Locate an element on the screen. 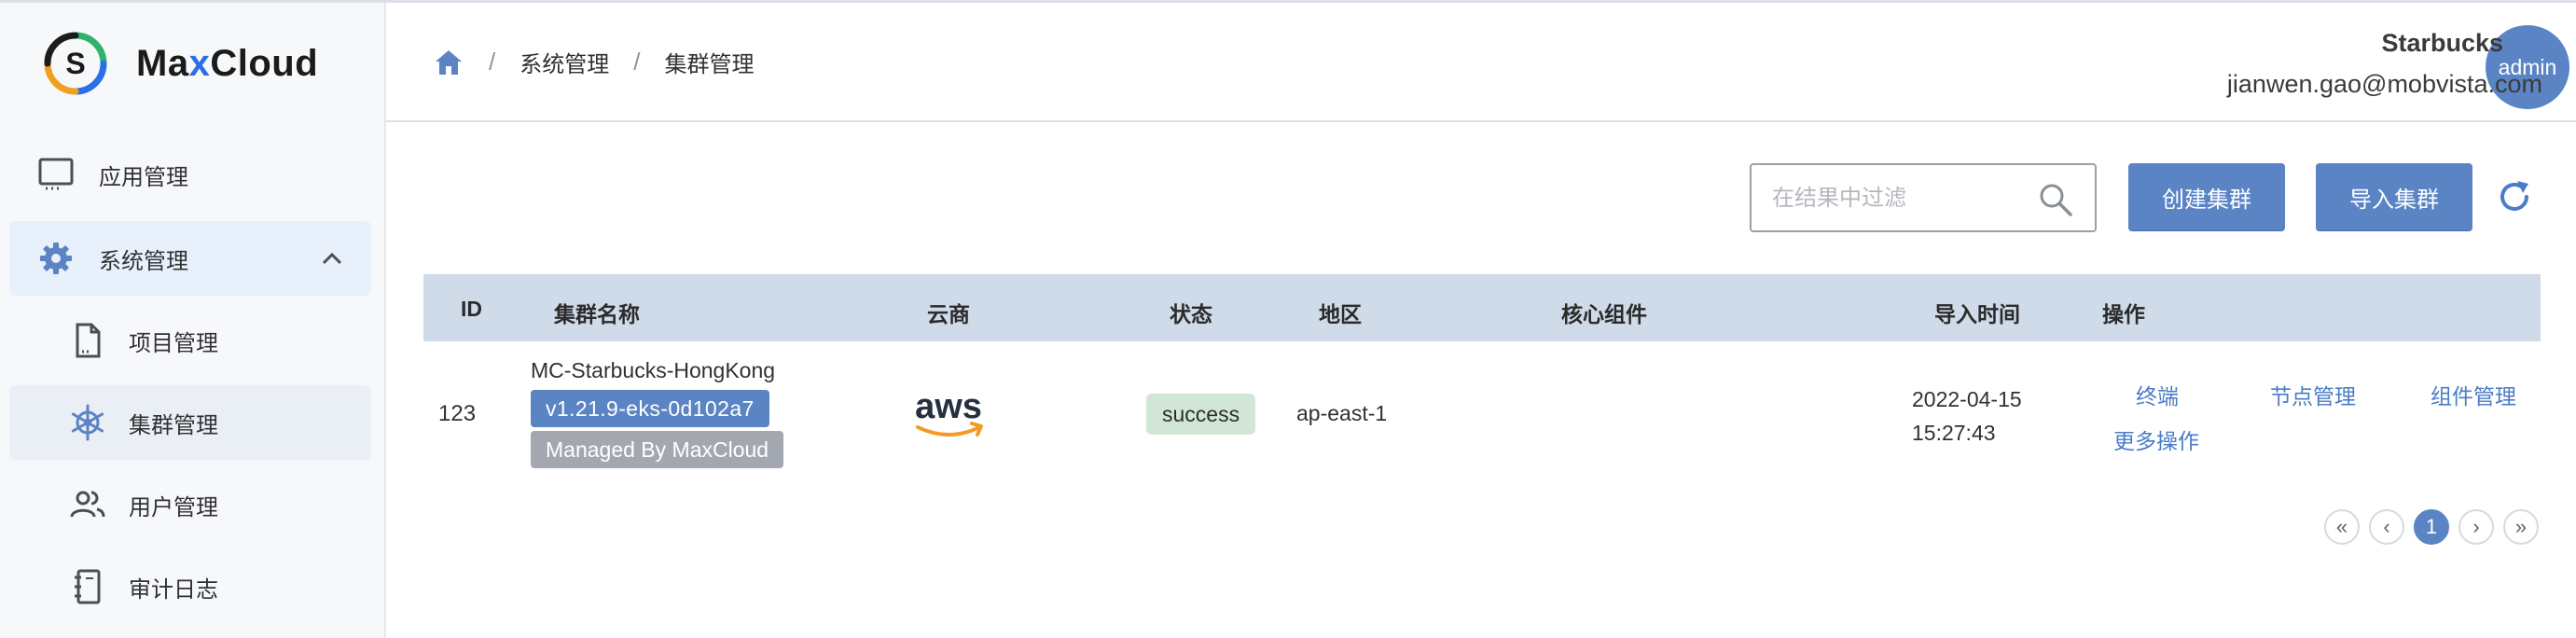  user-name: Starbucks is located at coordinates (2442, 43).